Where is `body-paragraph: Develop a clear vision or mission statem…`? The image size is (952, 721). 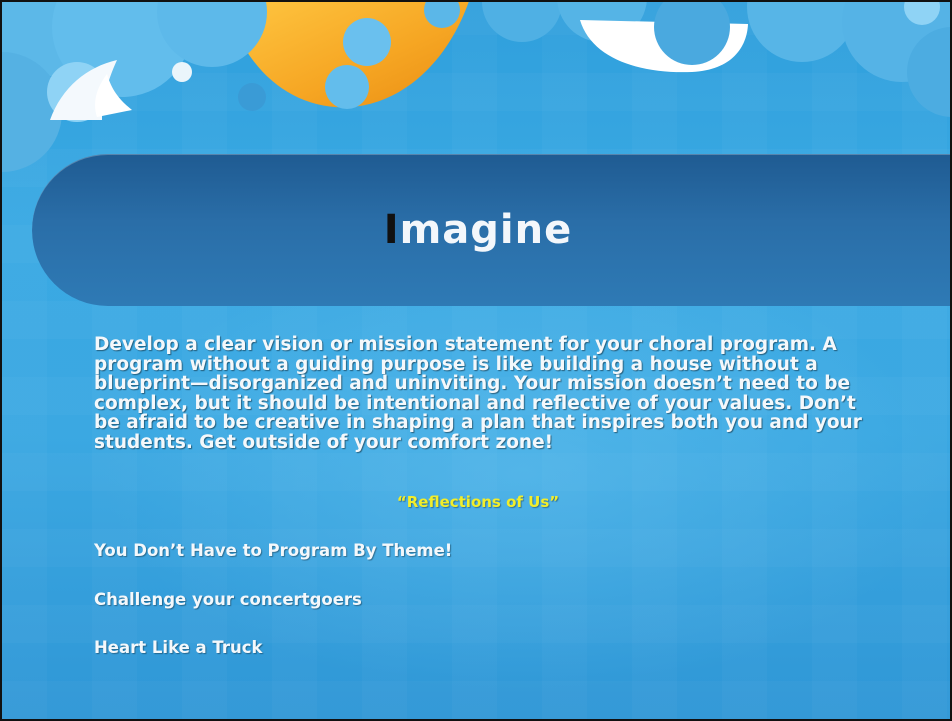
body-paragraph: Develop a clear vision or mission statem… is located at coordinates (478, 393).